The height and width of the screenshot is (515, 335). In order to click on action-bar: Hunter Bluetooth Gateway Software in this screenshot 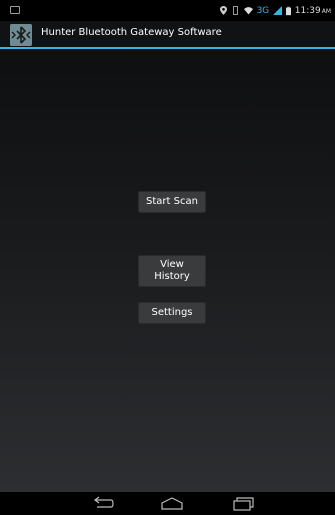, I will do `click(167, 35)`.